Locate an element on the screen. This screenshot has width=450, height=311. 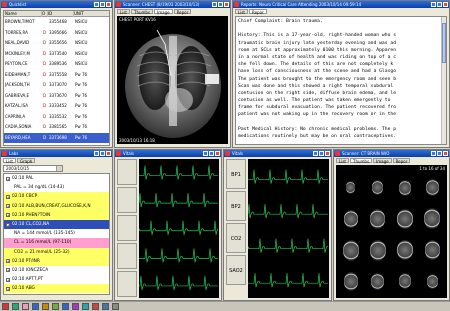
chevron-down-icon is located at coordinates (59, 168).